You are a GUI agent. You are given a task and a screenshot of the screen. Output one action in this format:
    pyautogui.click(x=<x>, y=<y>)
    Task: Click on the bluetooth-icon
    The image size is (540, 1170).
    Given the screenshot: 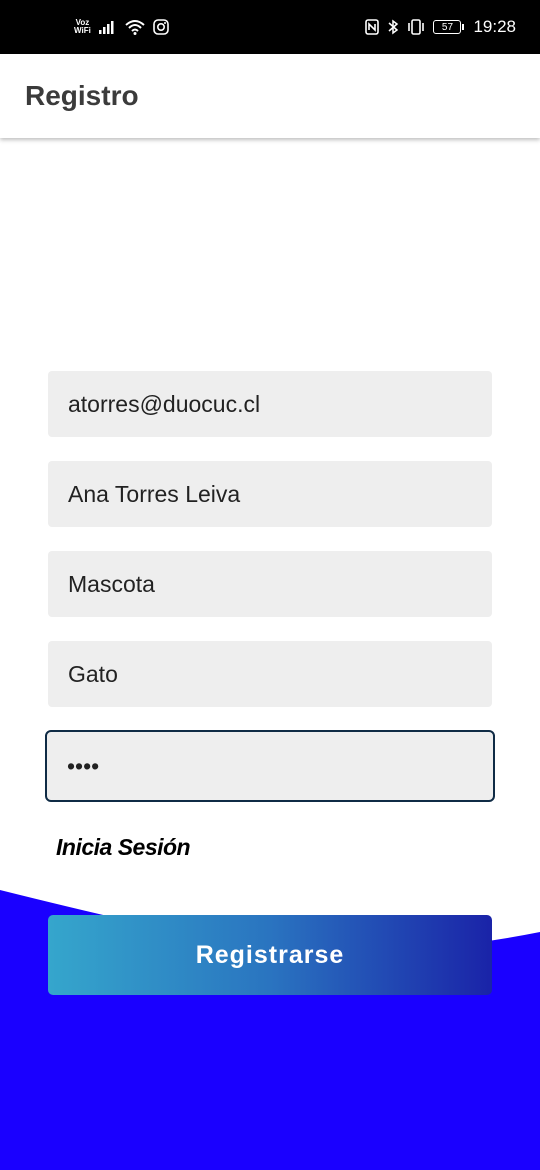 What is the action you would take?
    pyautogui.click(x=393, y=27)
    